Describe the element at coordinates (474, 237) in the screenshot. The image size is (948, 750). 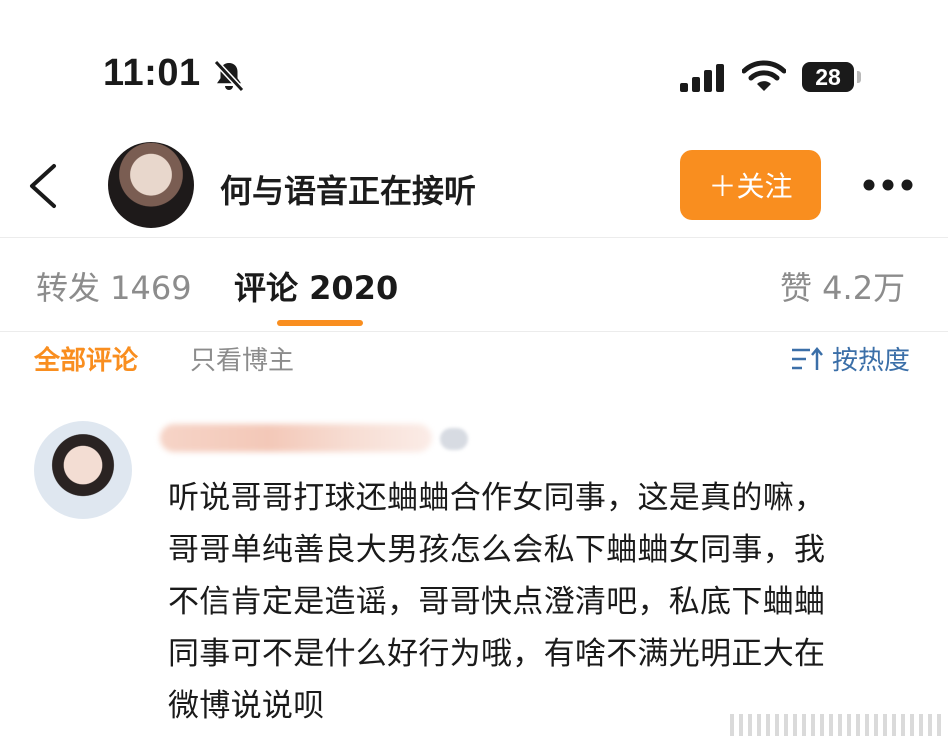
I see `header-divider` at that location.